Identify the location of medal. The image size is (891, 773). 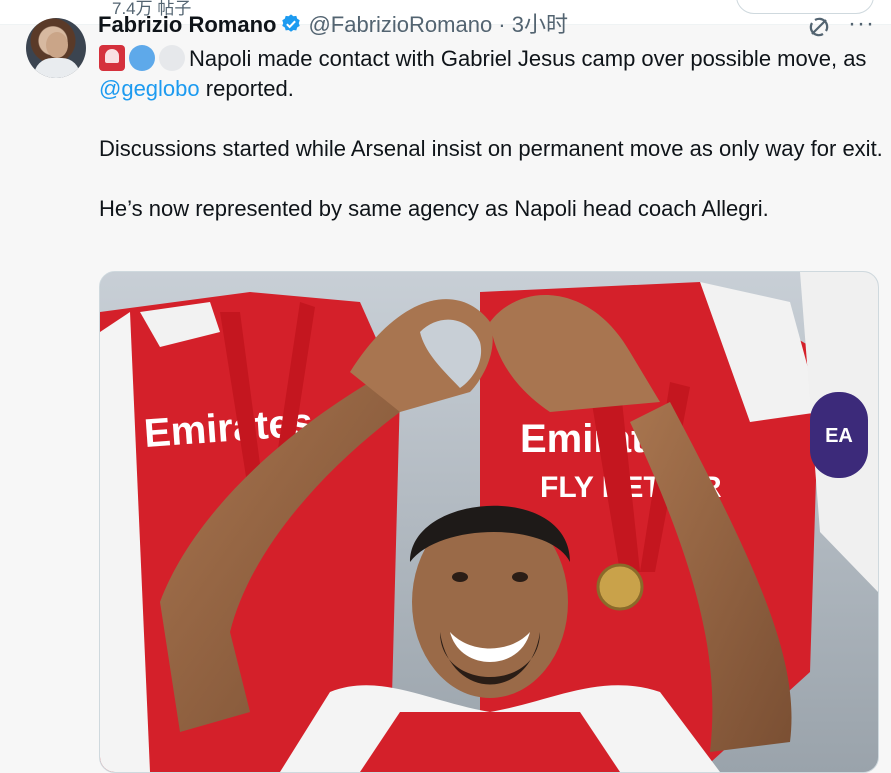
(620, 587).